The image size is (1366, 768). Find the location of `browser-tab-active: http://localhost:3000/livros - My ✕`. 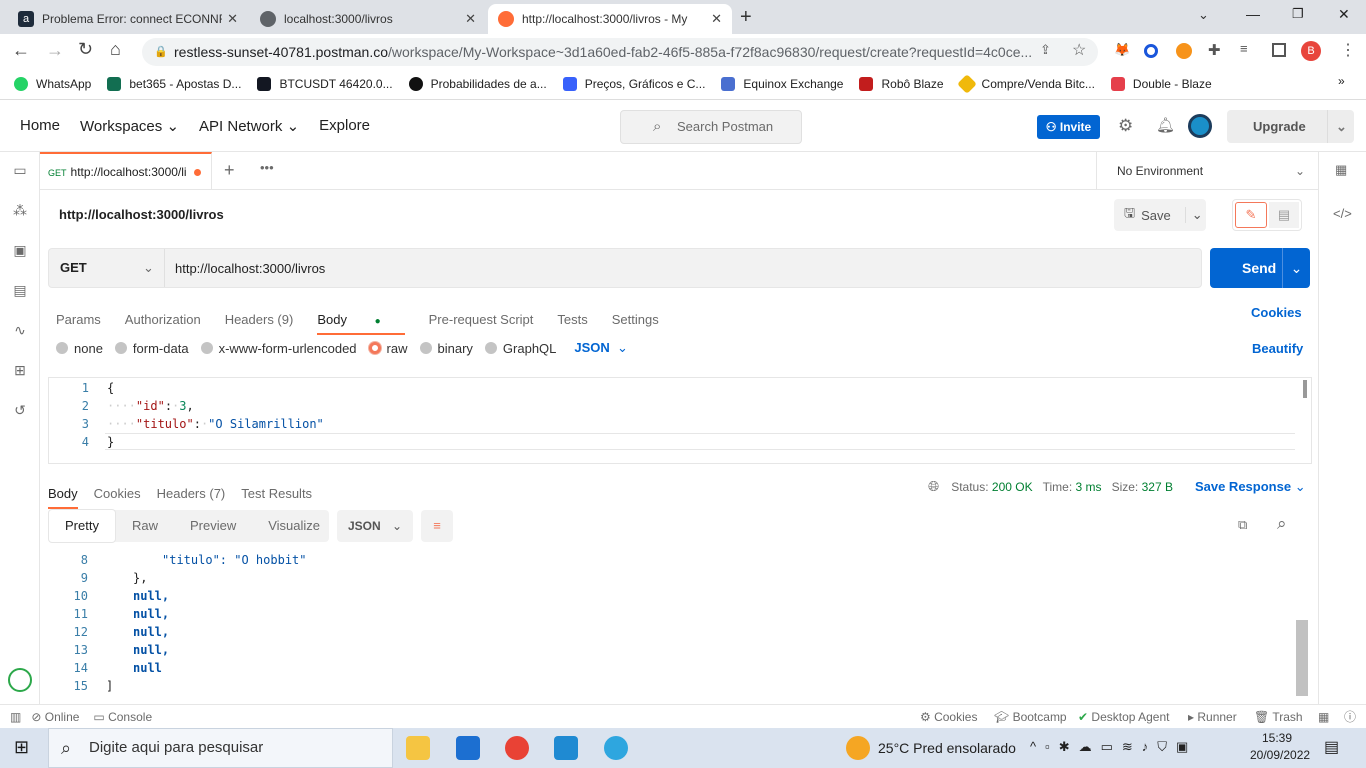

browser-tab-active: http://localhost:3000/livros - My ✕ is located at coordinates (610, 19).